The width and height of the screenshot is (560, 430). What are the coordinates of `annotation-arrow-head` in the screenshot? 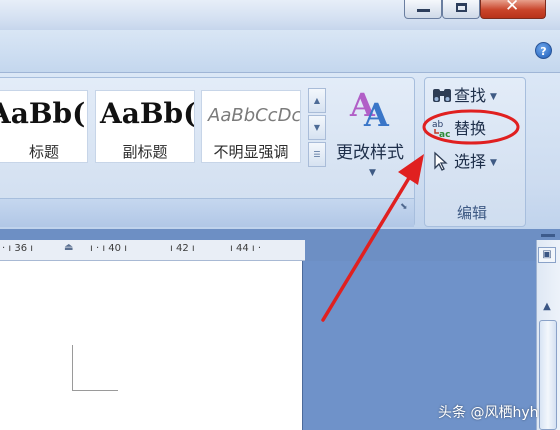 It's located at (411, 169).